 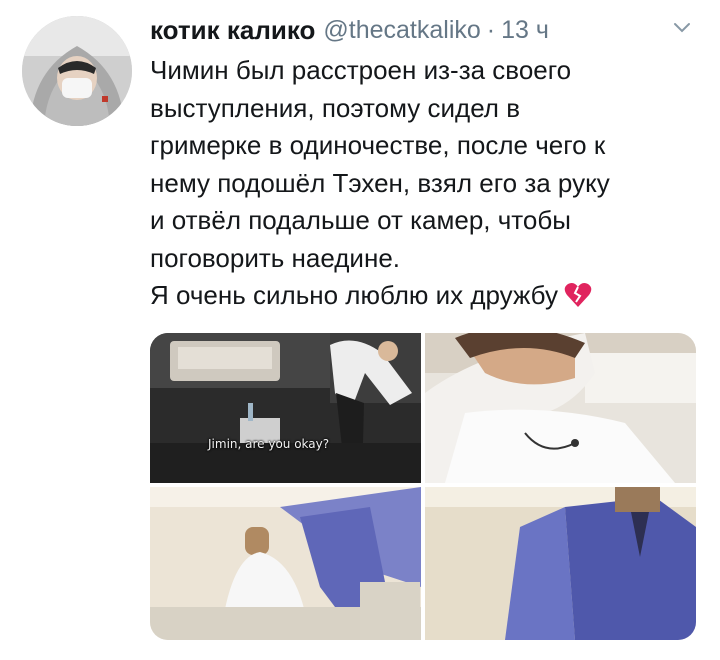 I want to click on tweet-text-line: и отвёл подальше от камер, чтобы, so click(x=360, y=220).